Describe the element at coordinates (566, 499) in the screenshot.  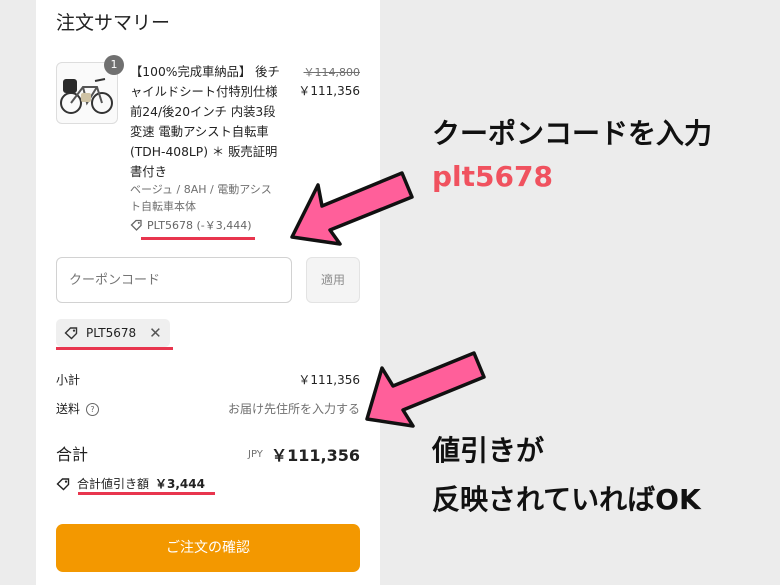
I see `annotation-discount-ok: 反映されていればOK` at that location.